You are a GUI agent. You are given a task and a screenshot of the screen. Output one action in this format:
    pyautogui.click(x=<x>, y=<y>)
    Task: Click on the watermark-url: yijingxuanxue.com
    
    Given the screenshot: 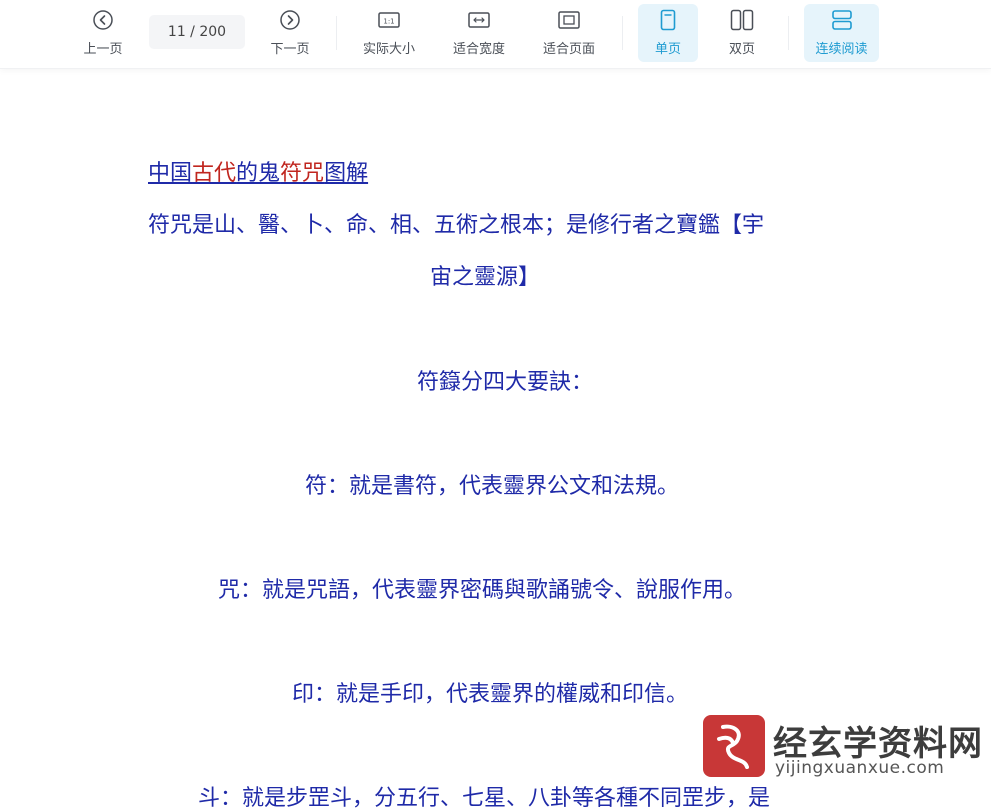 What is the action you would take?
    pyautogui.click(x=860, y=768)
    